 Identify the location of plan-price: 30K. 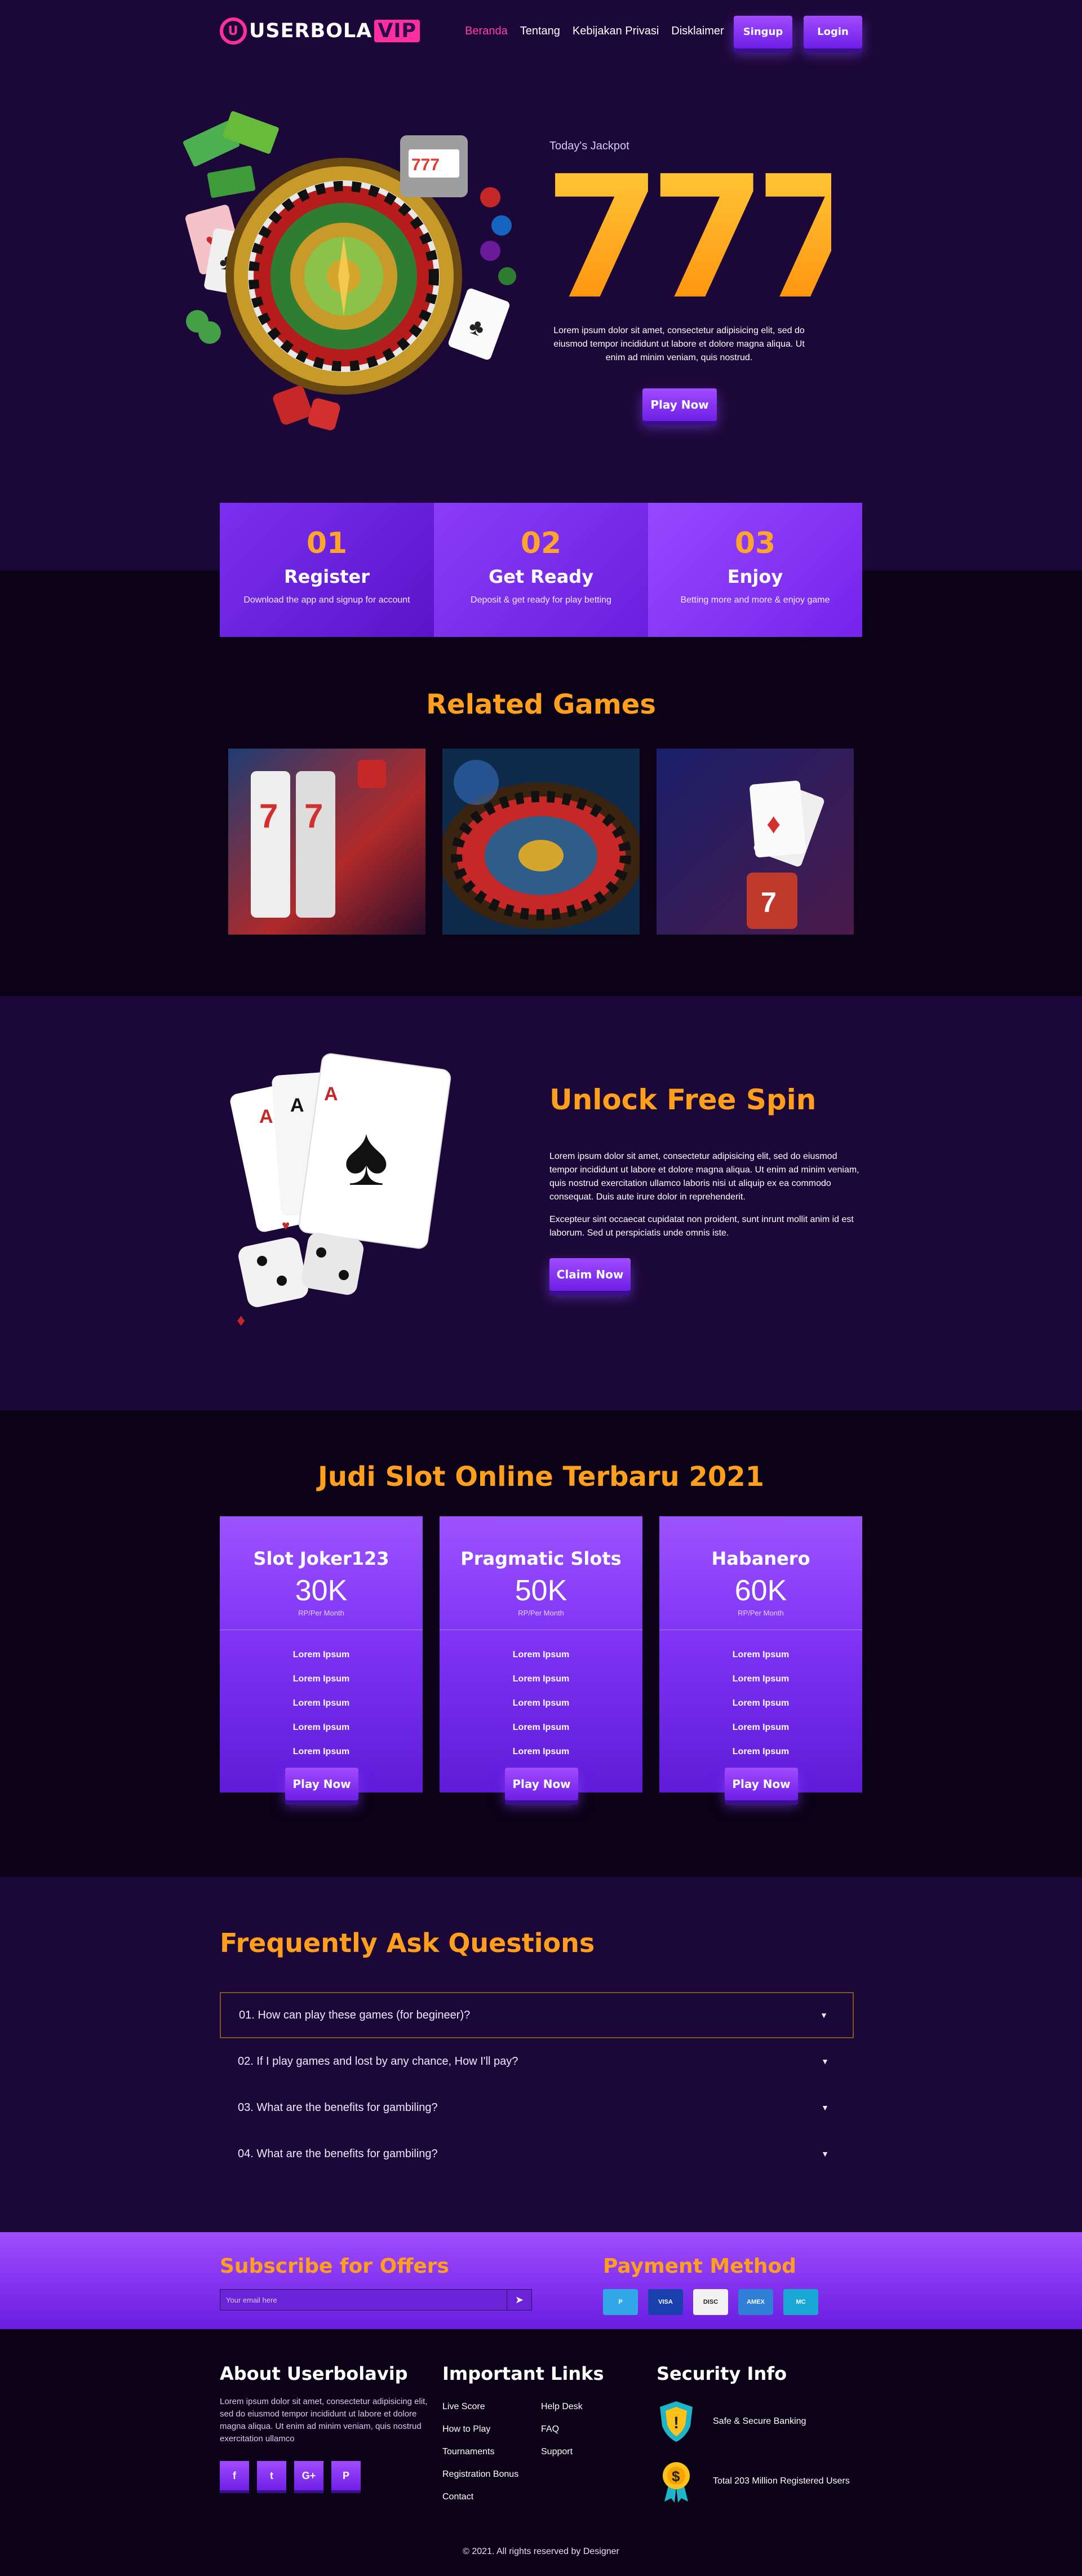
(321, 1590).